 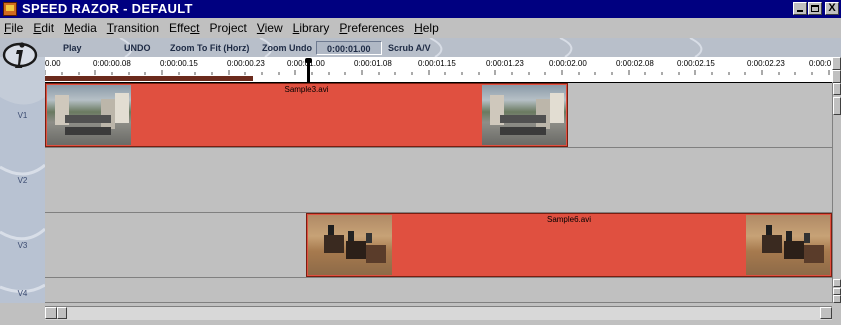 I want to click on ruler-ticks, so click(x=437, y=72).